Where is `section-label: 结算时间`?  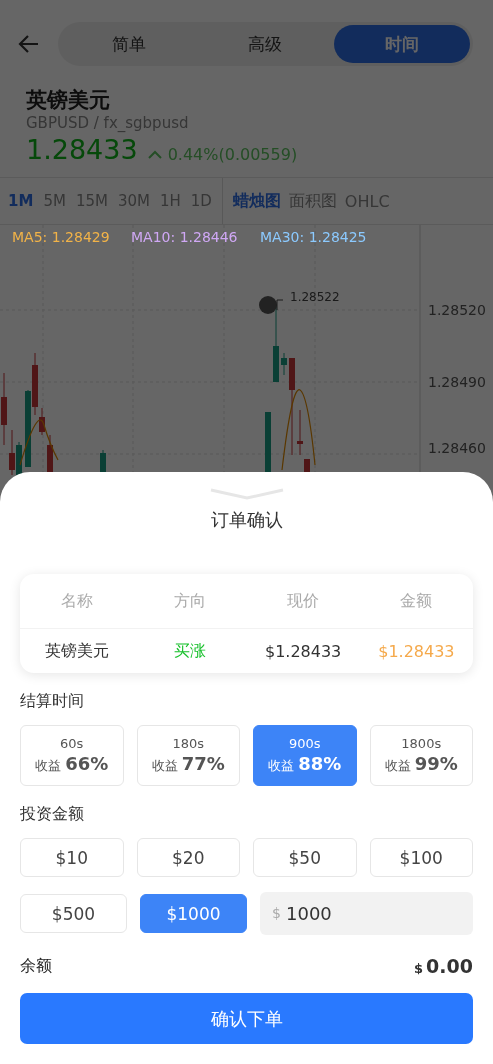
section-label: 结算时间 is located at coordinates (52, 701).